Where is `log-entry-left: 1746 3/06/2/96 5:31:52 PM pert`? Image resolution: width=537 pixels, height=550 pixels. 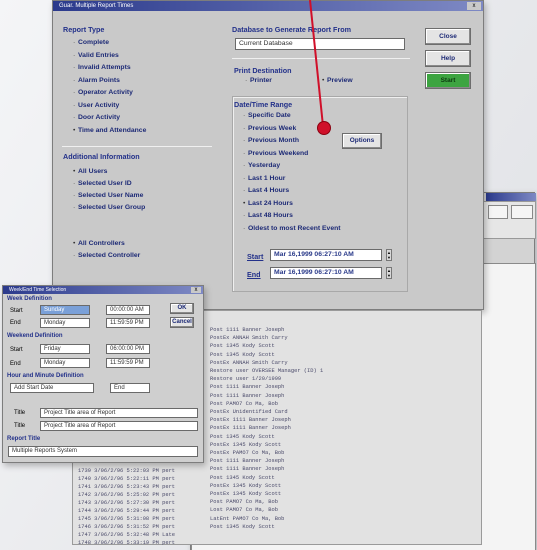
log-entry-left: 1746 3/06/2/96 5:31:52 PM pert is located at coordinates (127, 527).